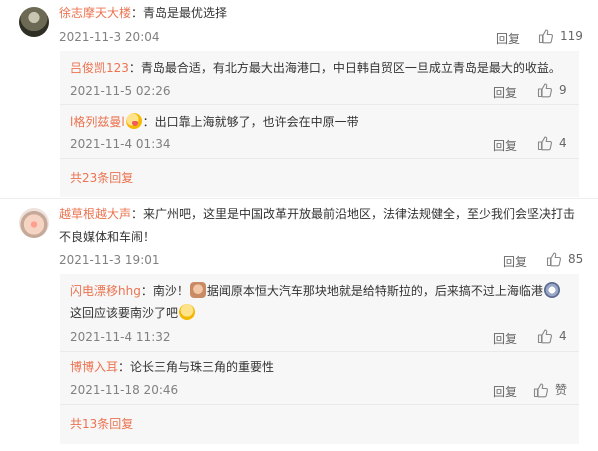 The width and height of the screenshot is (598, 451). Describe the element at coordinates (571, 36) in the screenshot. I see `like-count: 119` at that location.